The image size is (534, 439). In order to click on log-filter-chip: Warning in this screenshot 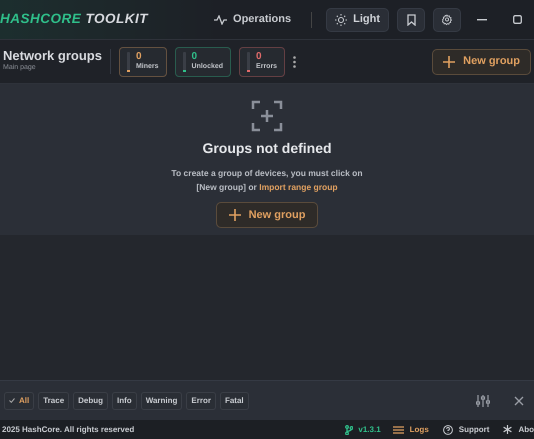, I will do `click(161, 401)`.